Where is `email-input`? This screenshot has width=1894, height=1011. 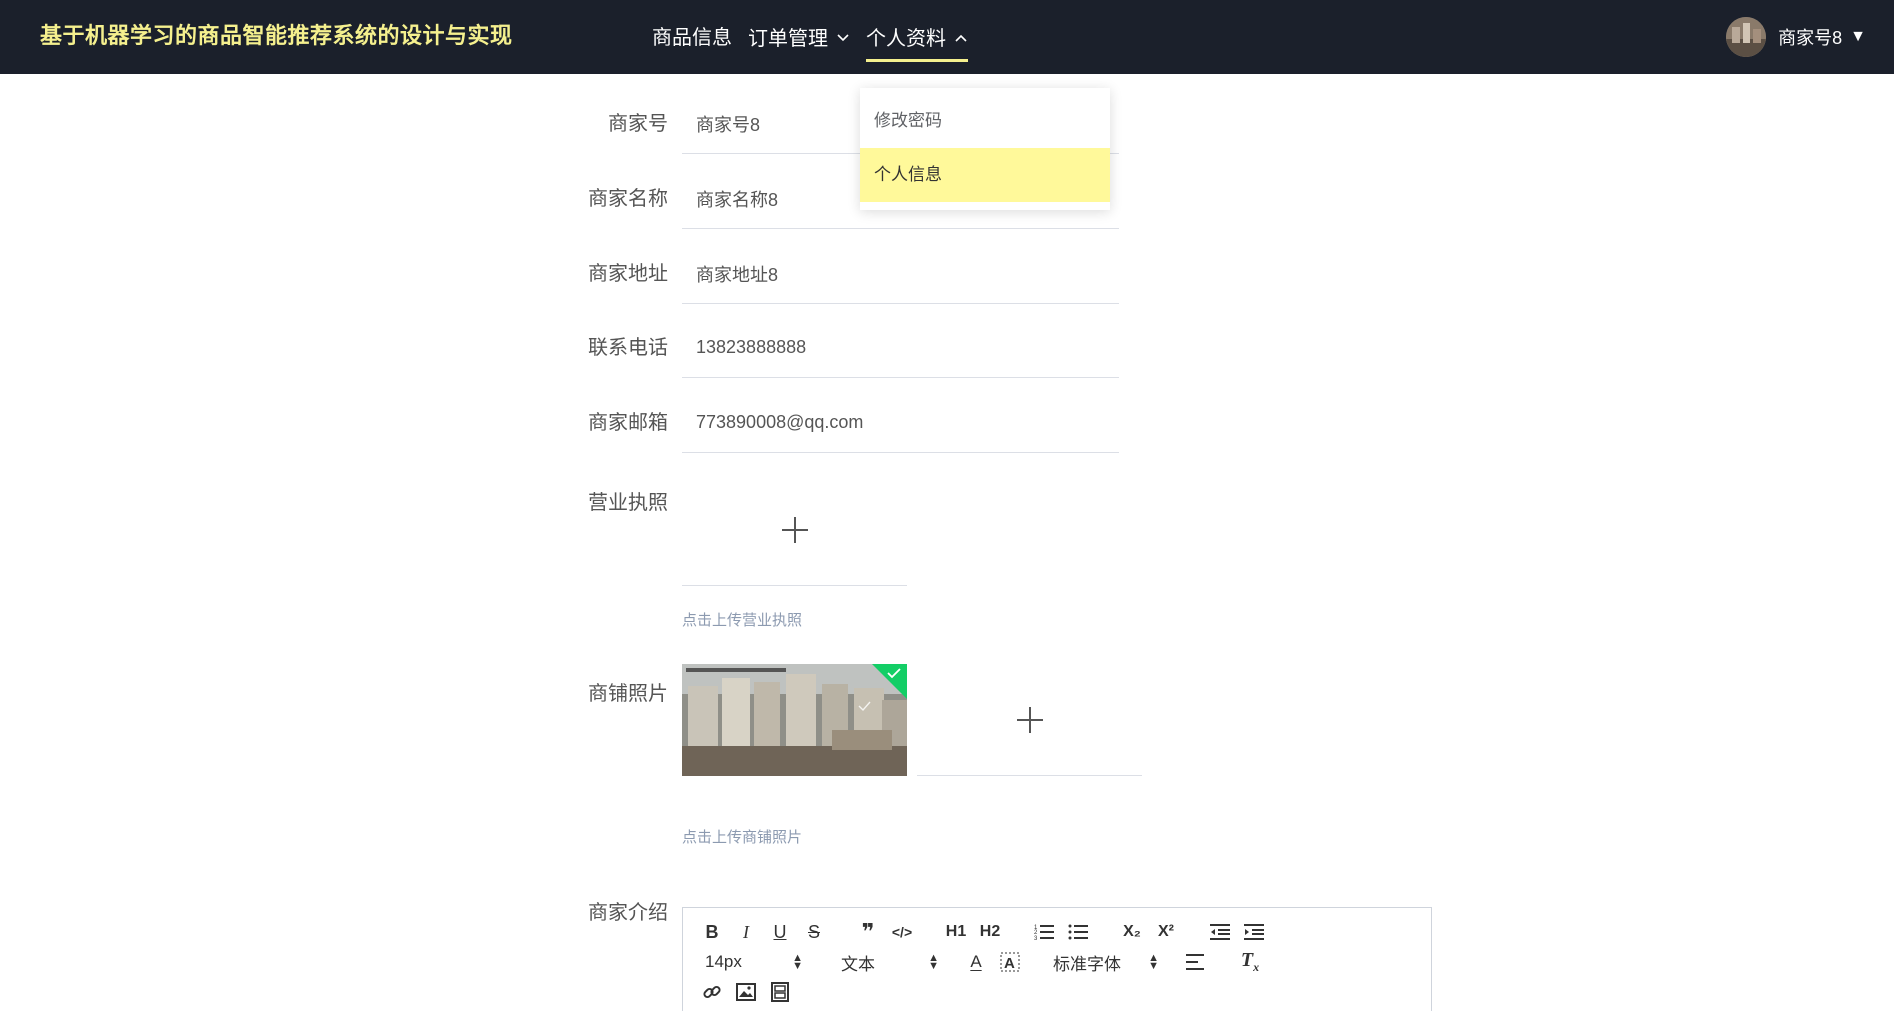
email-input is located at coordinates (900, 423).